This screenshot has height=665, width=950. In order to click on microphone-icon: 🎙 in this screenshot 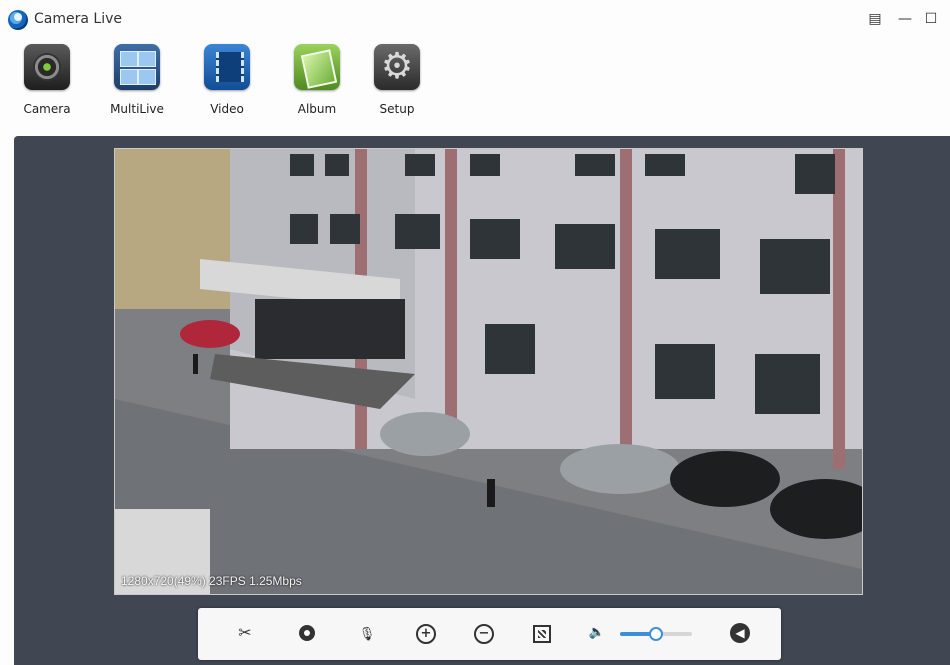, I will do `click(367, 634)`.